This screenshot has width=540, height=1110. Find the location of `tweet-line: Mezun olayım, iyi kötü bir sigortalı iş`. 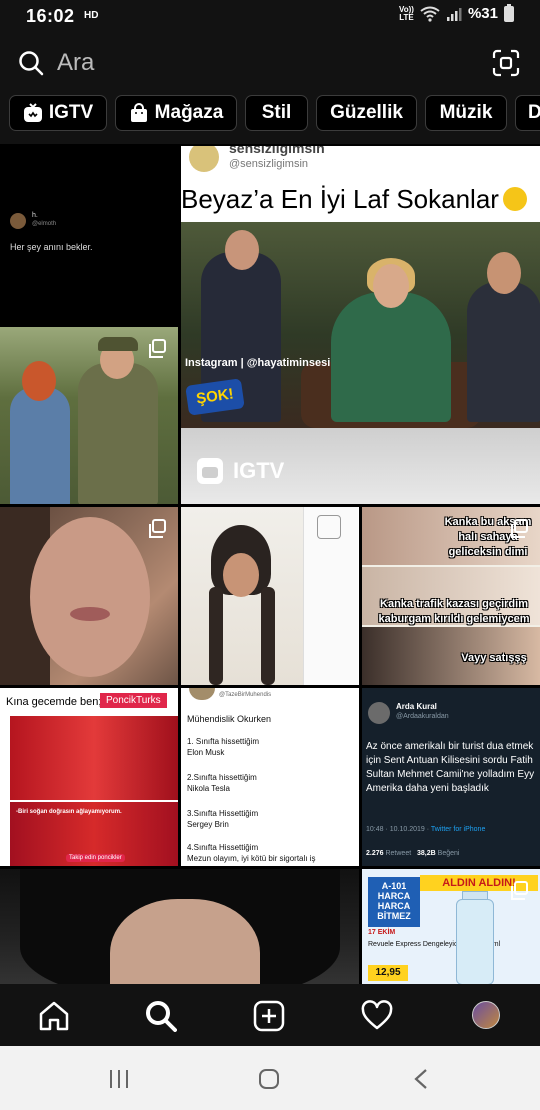

tweet-line: Mezun olayım, iyi kötü bir sigortalı iş is located at coordinates (251, 858).